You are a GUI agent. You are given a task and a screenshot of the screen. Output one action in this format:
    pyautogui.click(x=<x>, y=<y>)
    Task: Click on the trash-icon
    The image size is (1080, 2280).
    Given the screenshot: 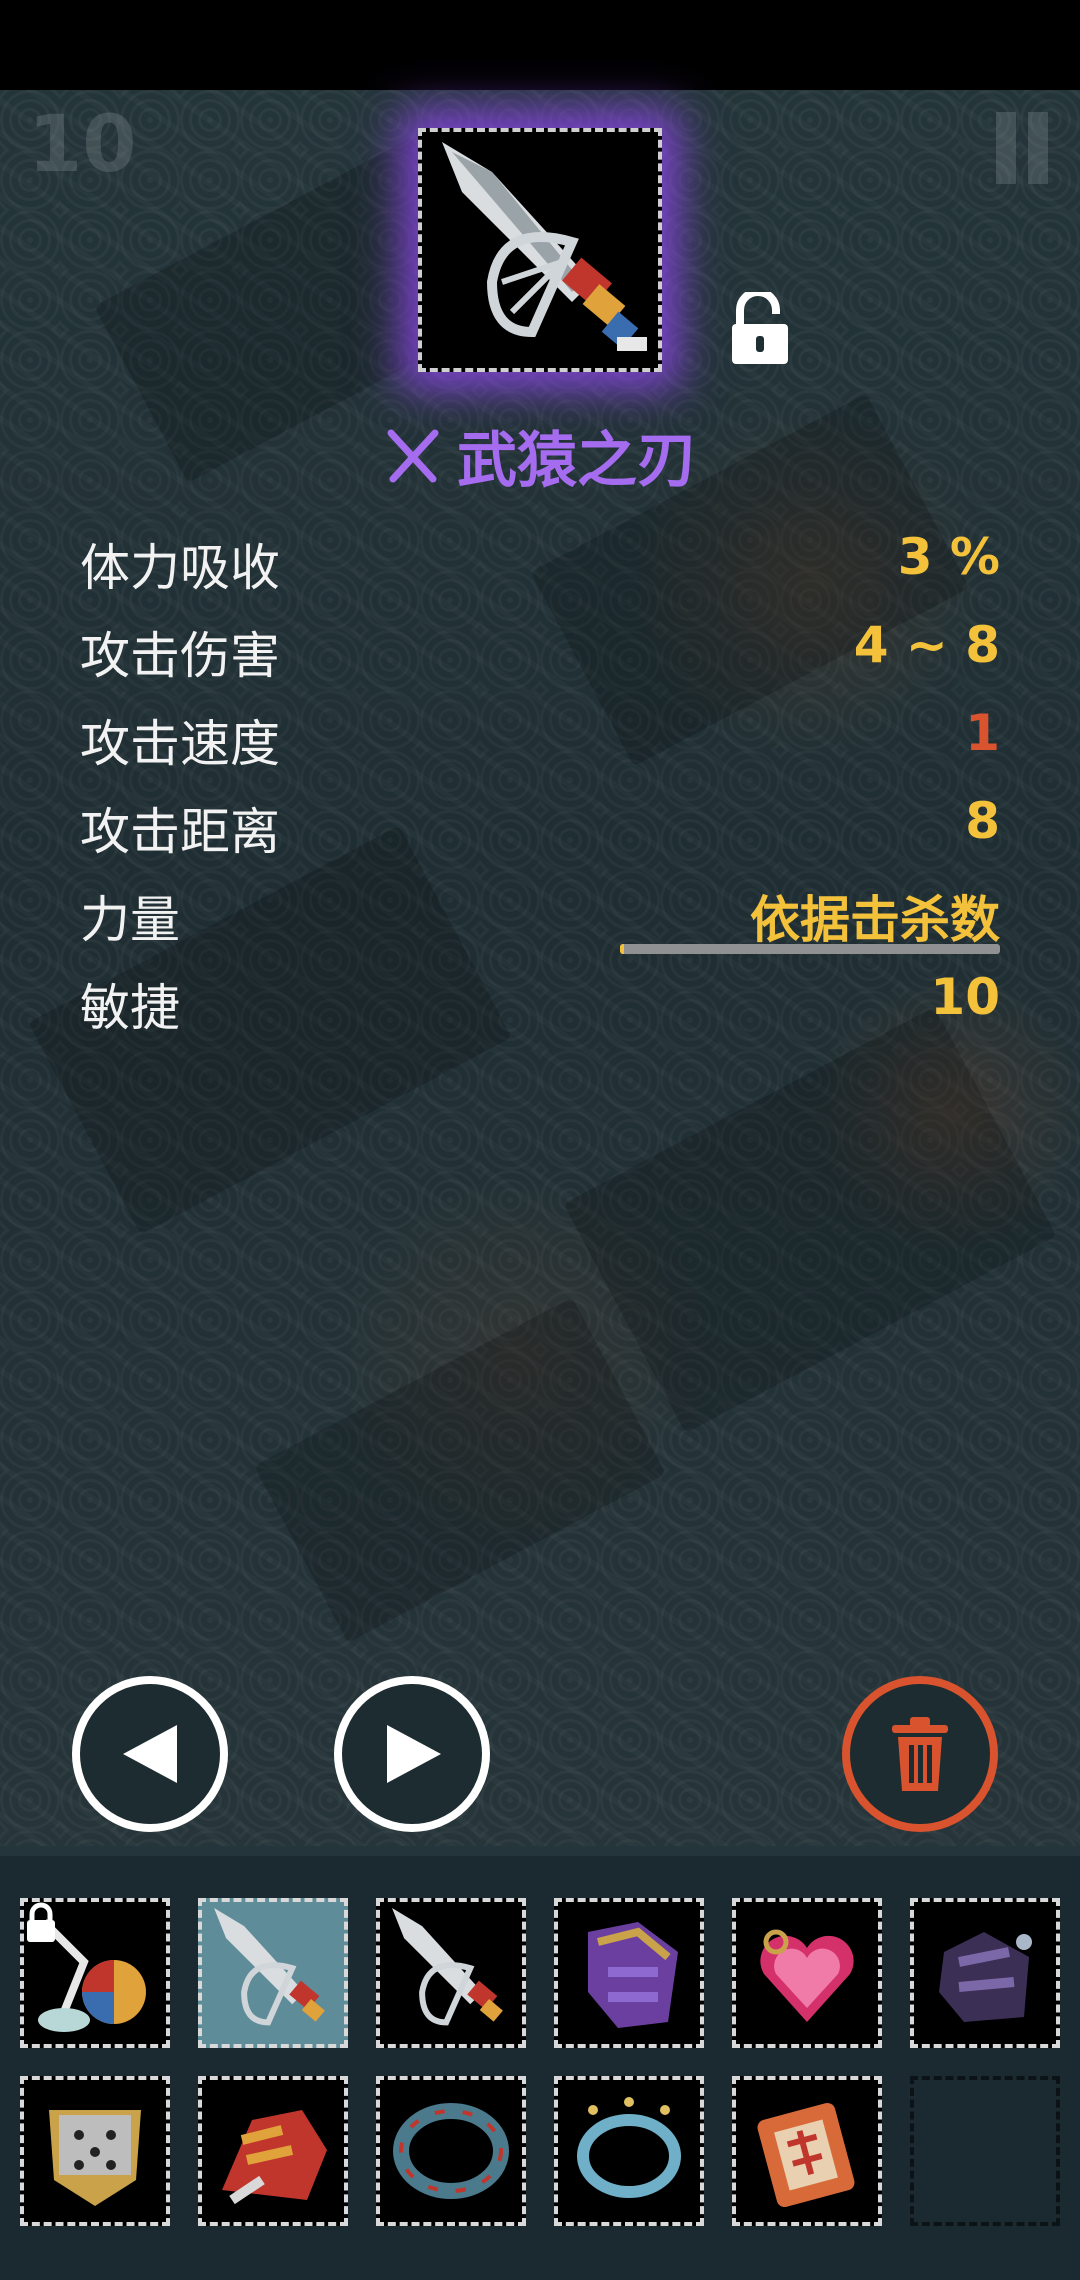 What is the action you would take?
    pyautogui.click(x=920, y=1754)
    